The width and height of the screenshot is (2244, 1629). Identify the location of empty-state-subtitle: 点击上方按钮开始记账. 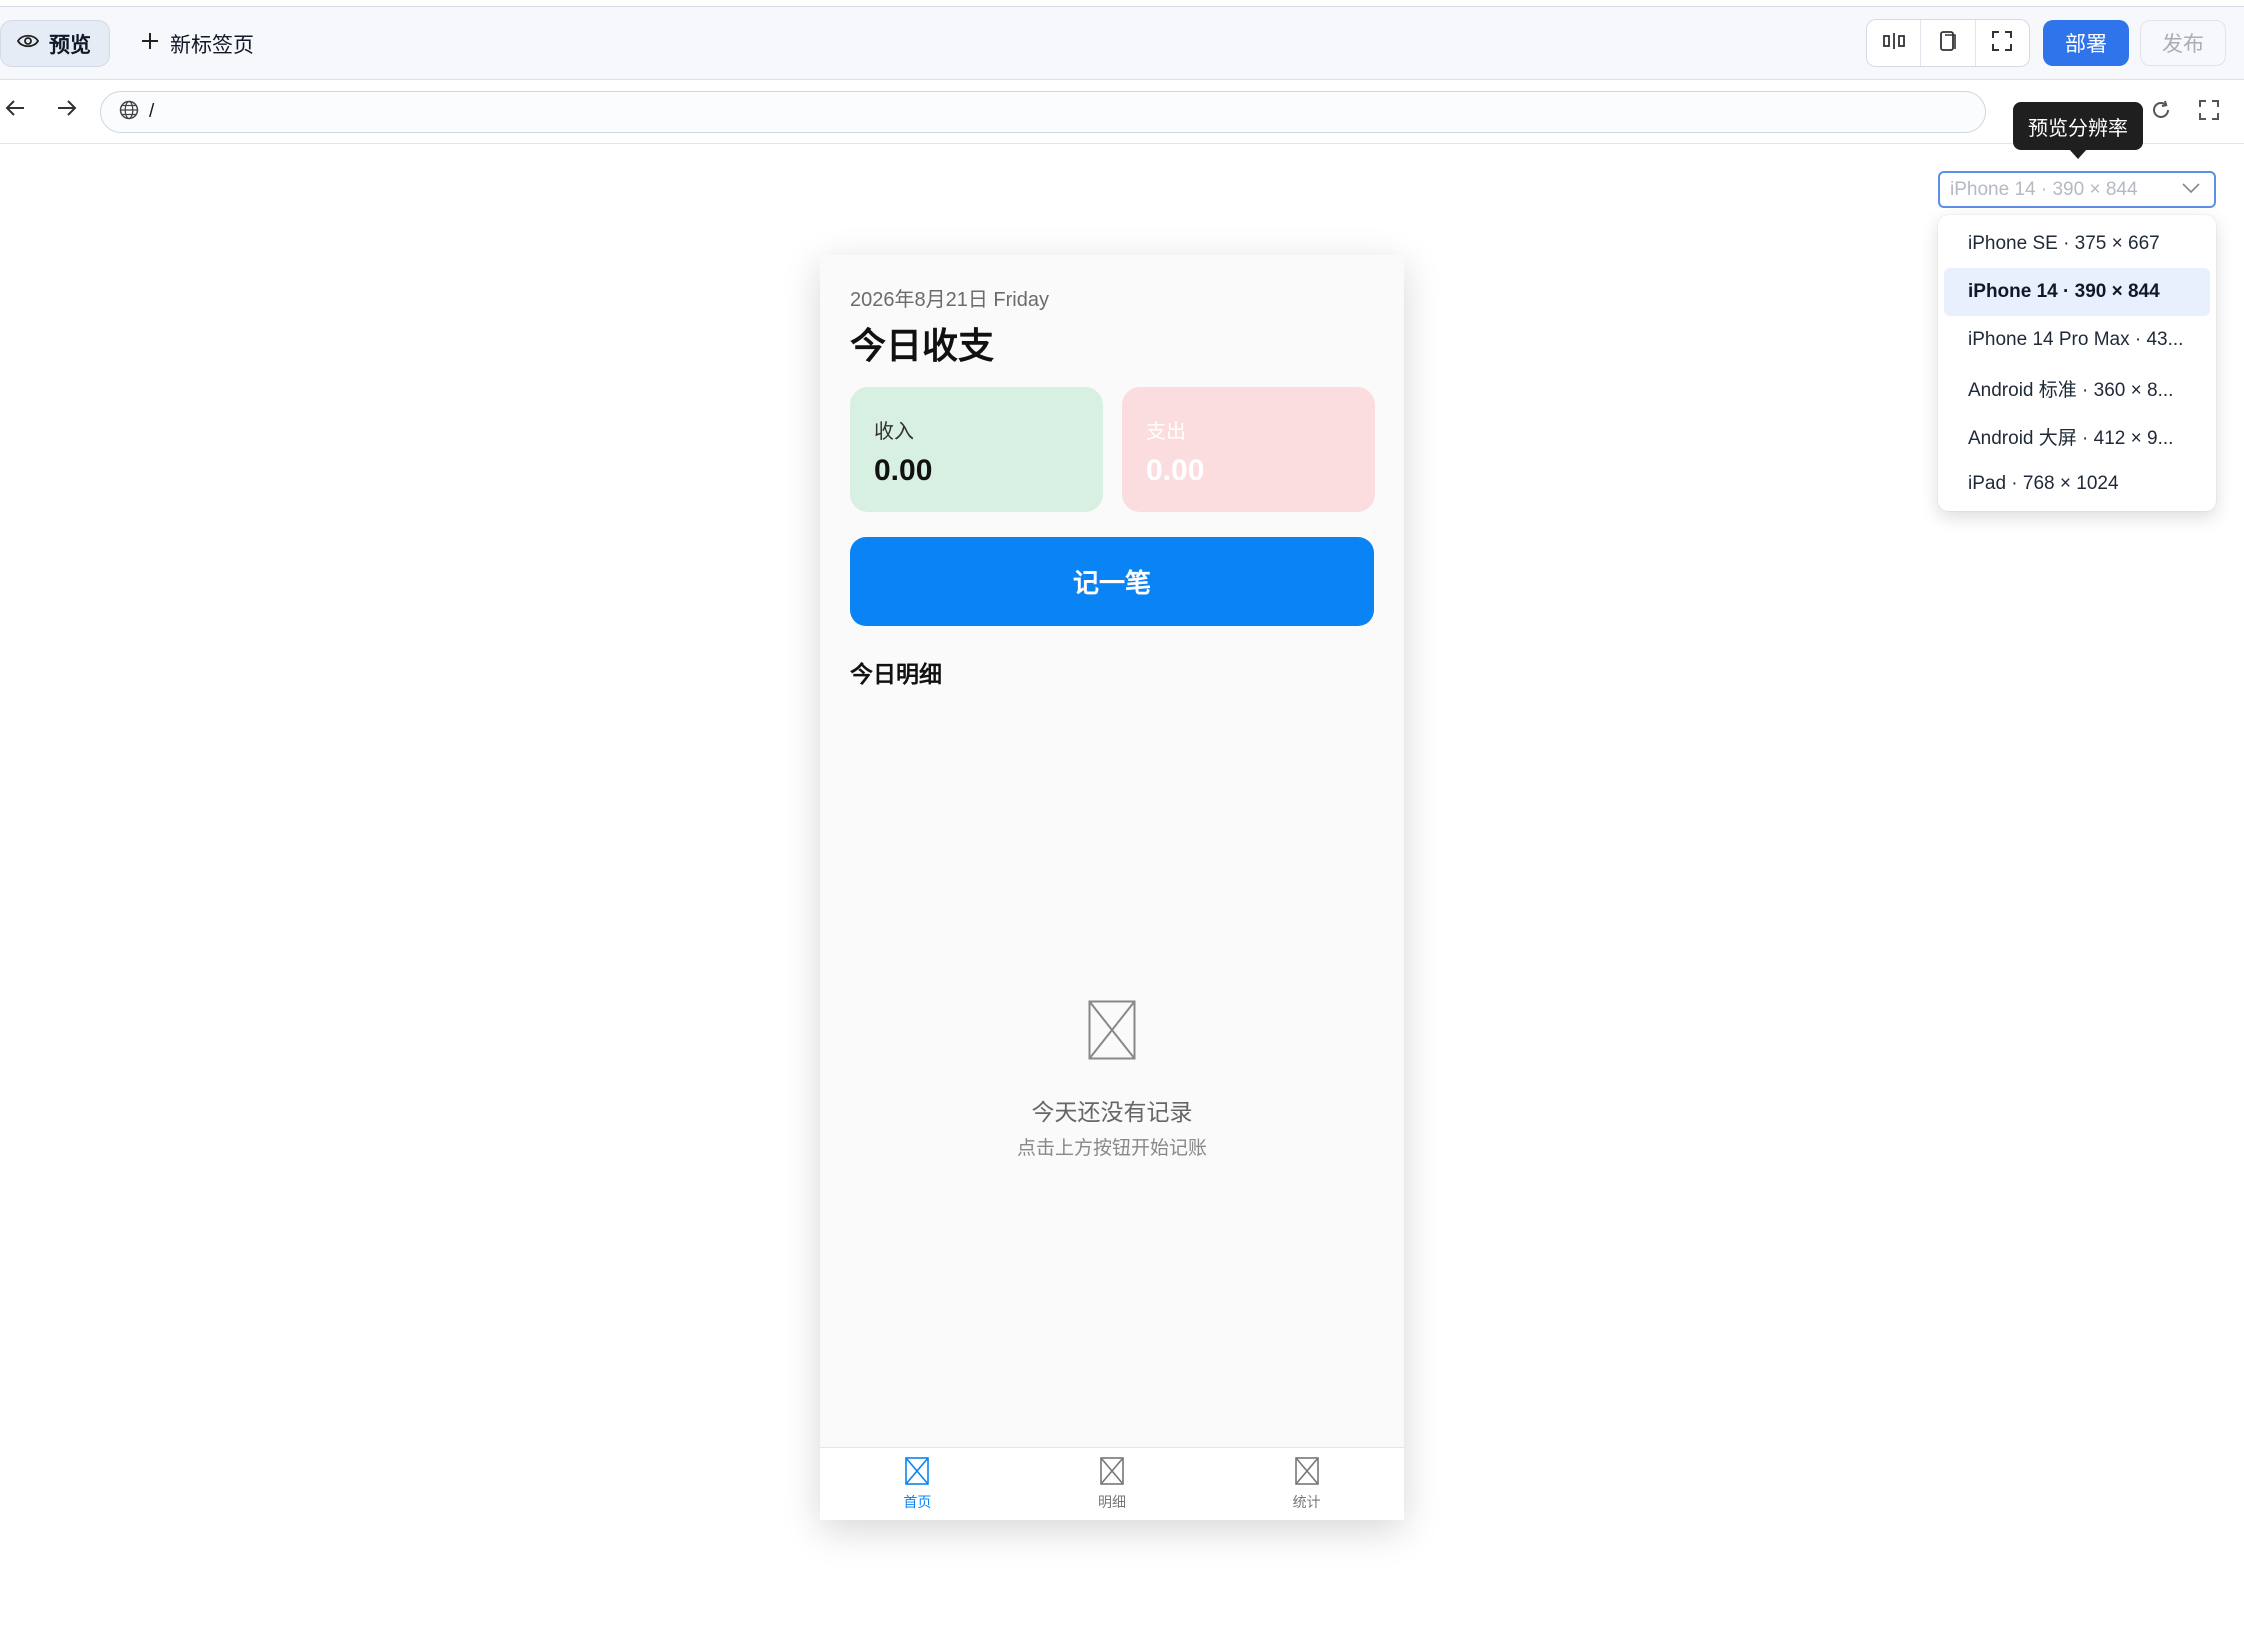
(1111, 1148).